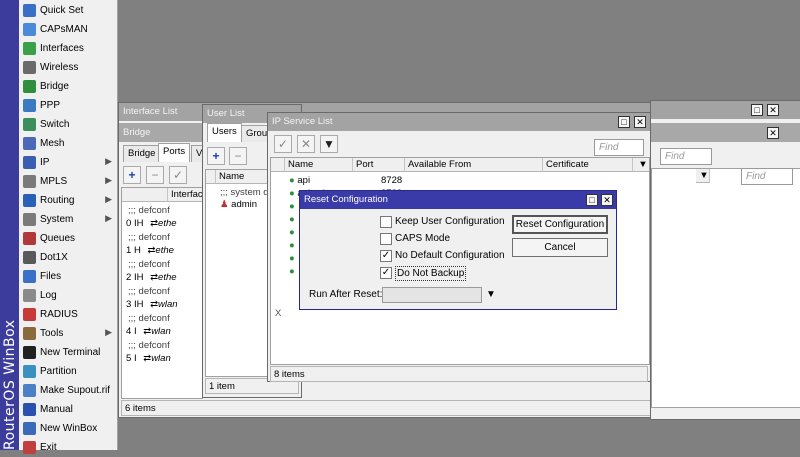 Image resolution: width=800 pixels, height=457 pixels. I want to click on col-header-interface: Interface, so click(185, 195).